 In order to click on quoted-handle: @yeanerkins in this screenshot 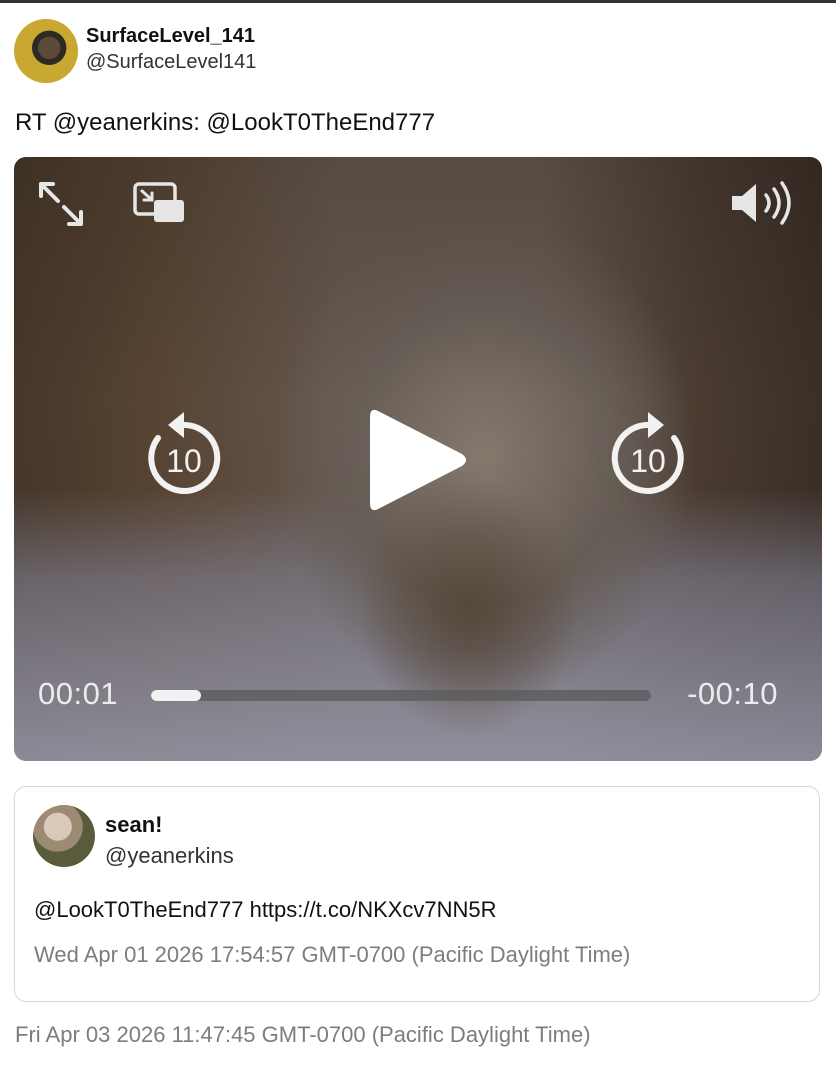, I will do `click(169, 856)`.